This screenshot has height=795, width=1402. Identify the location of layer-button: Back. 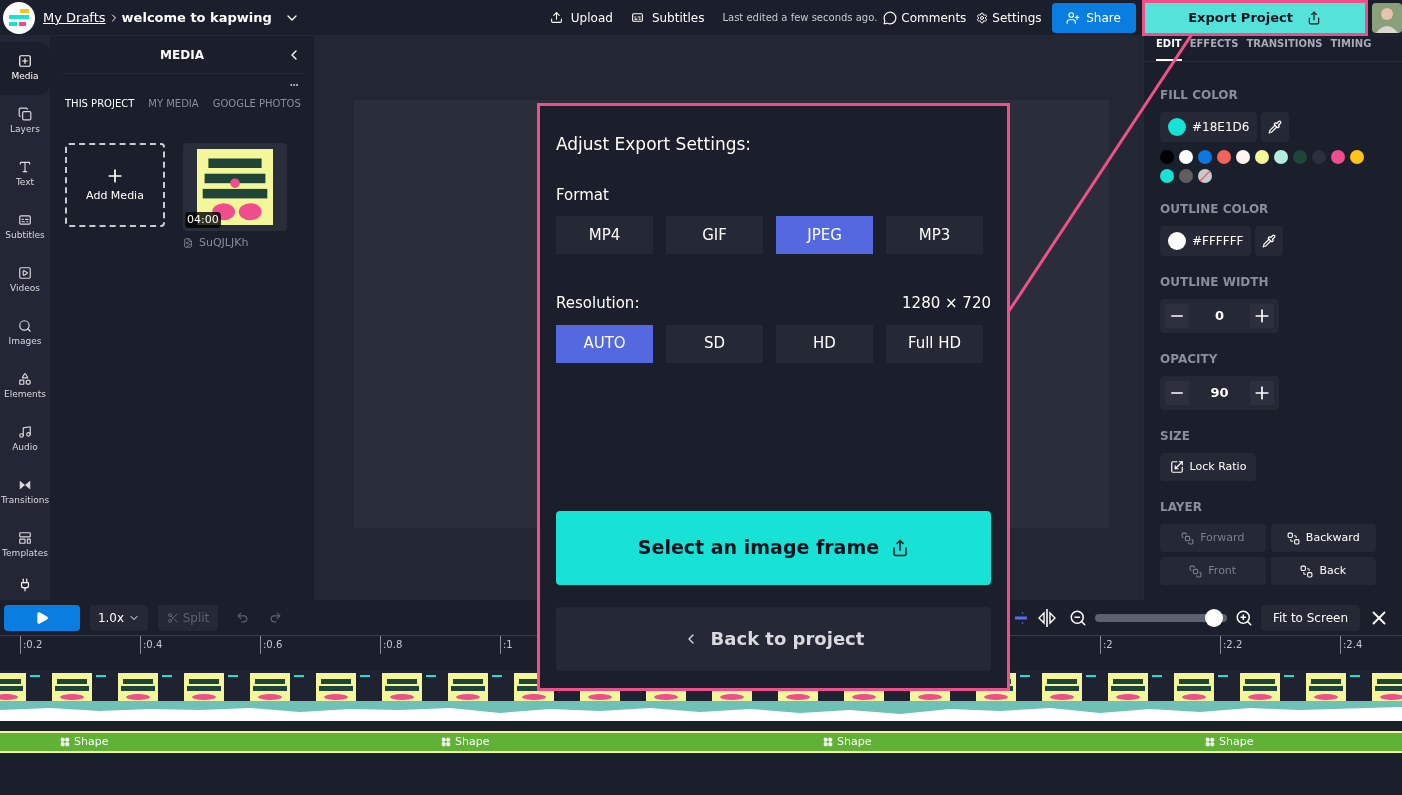
(1323, 571).